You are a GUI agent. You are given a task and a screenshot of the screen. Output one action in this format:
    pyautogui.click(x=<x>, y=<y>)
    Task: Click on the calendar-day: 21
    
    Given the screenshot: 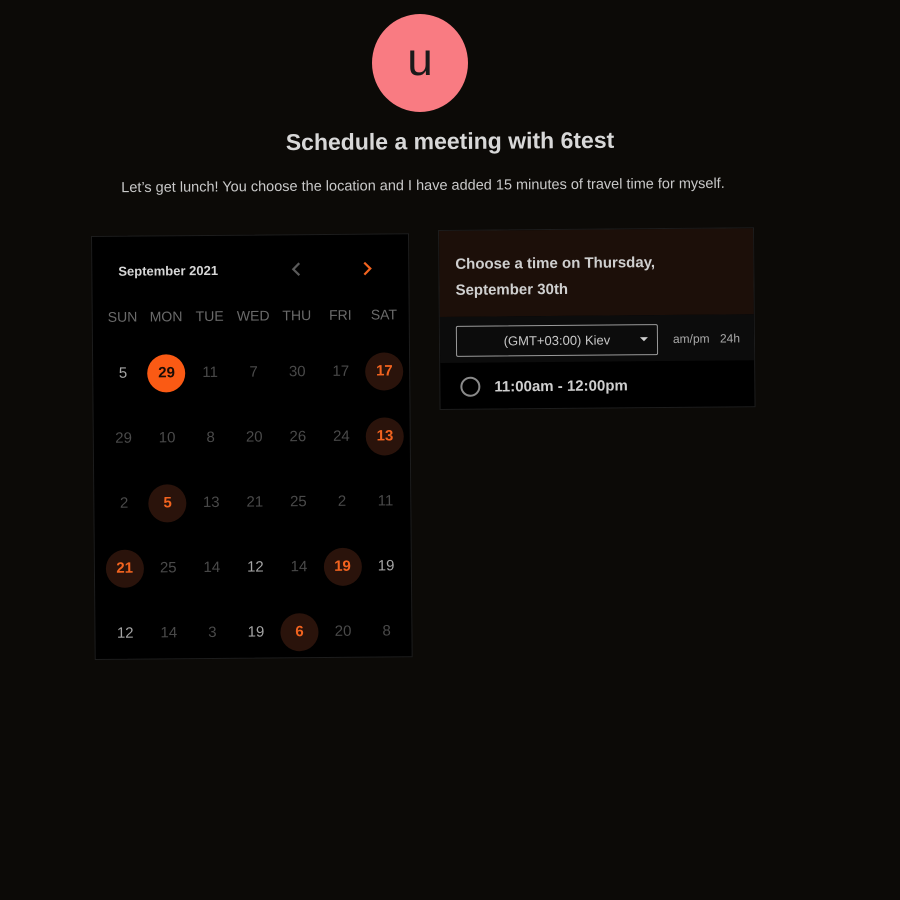 What is the action you would take?
    pyautogui.click(x=255, y=501)
    